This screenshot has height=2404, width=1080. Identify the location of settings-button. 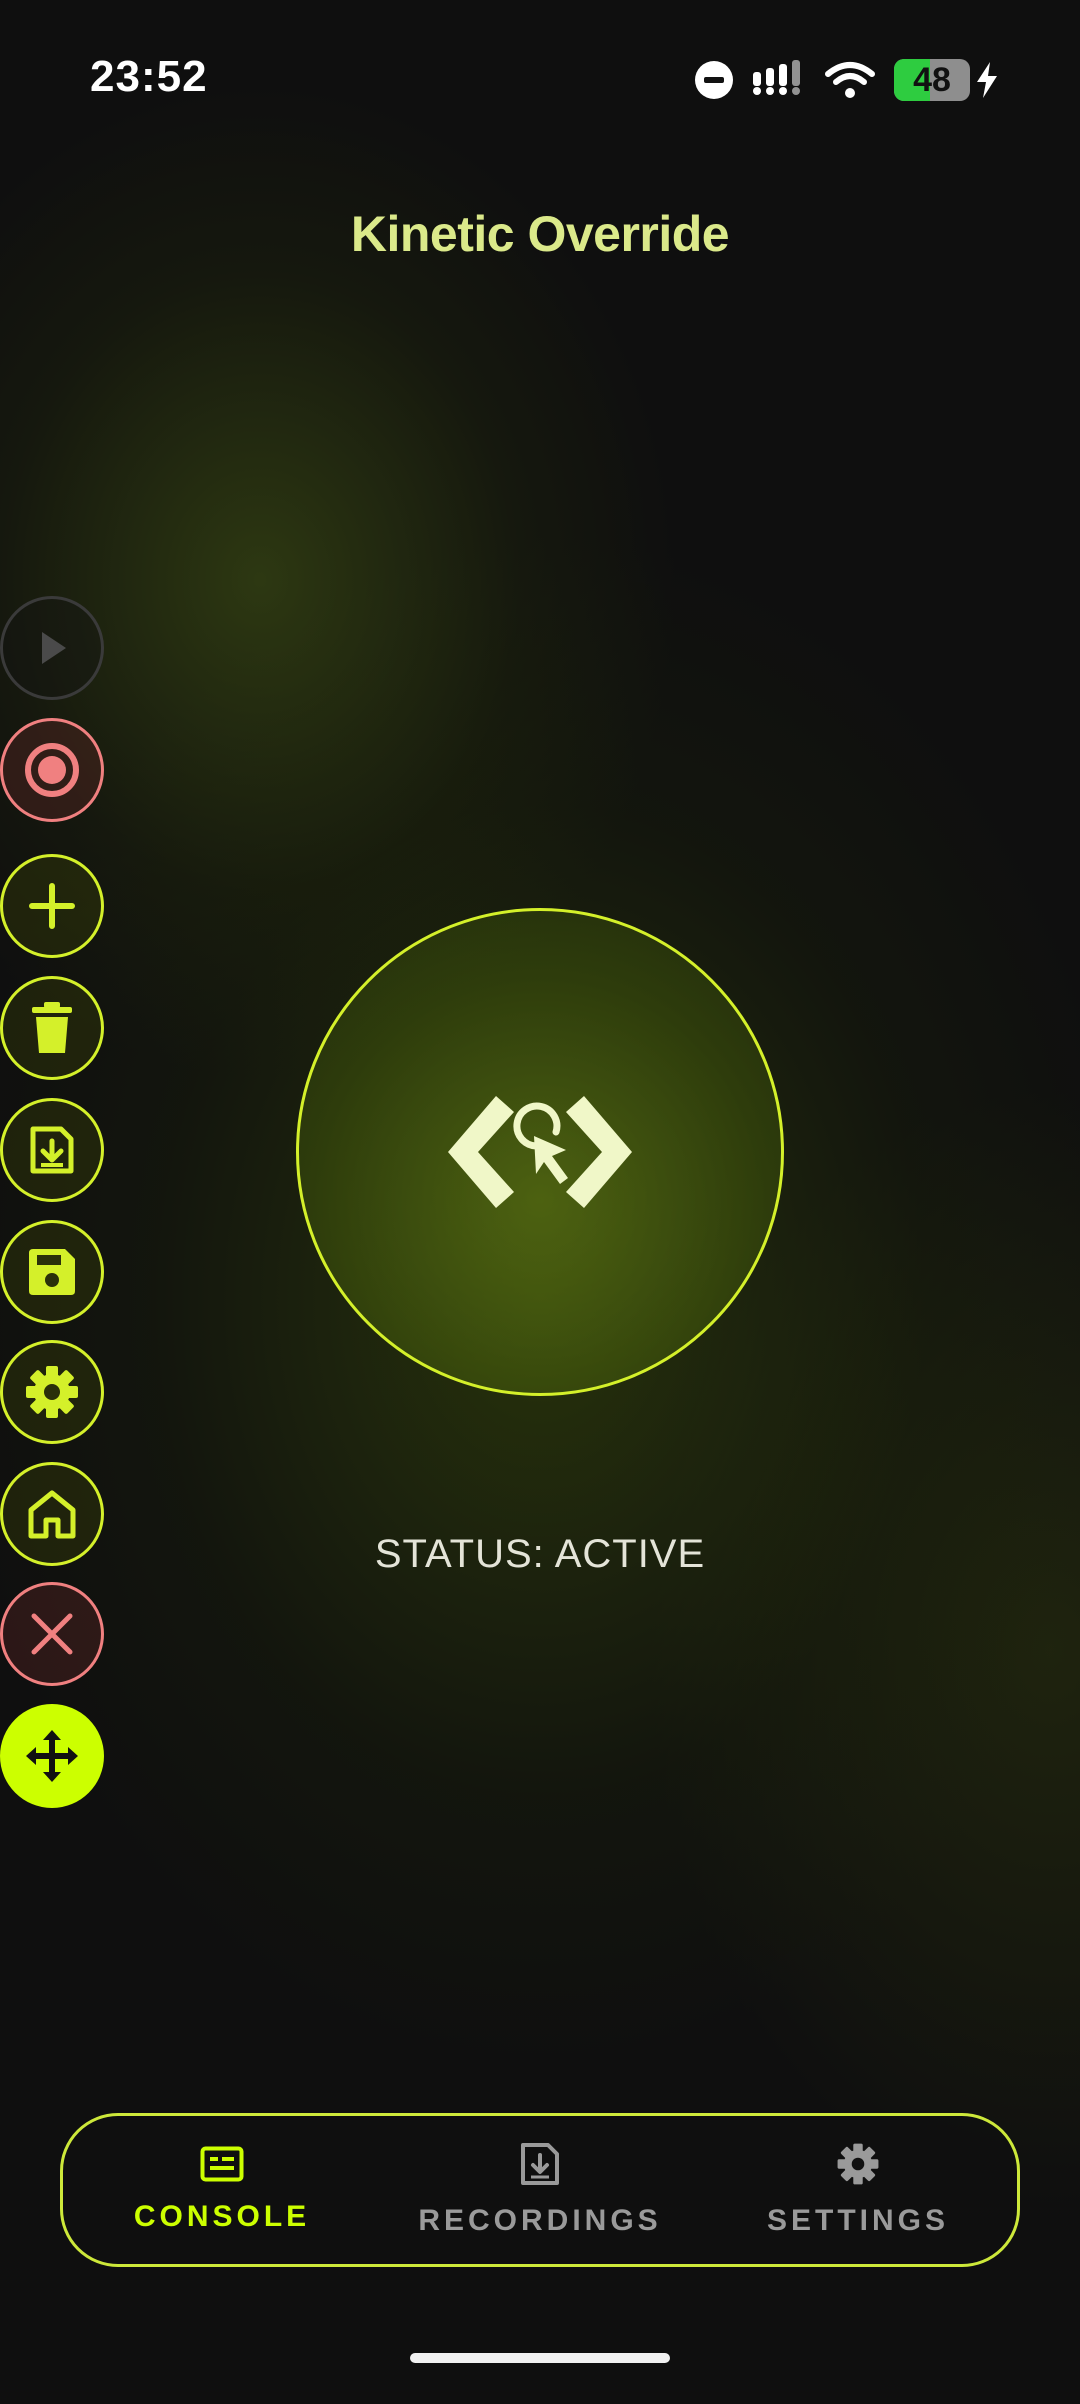
(52, 1392).